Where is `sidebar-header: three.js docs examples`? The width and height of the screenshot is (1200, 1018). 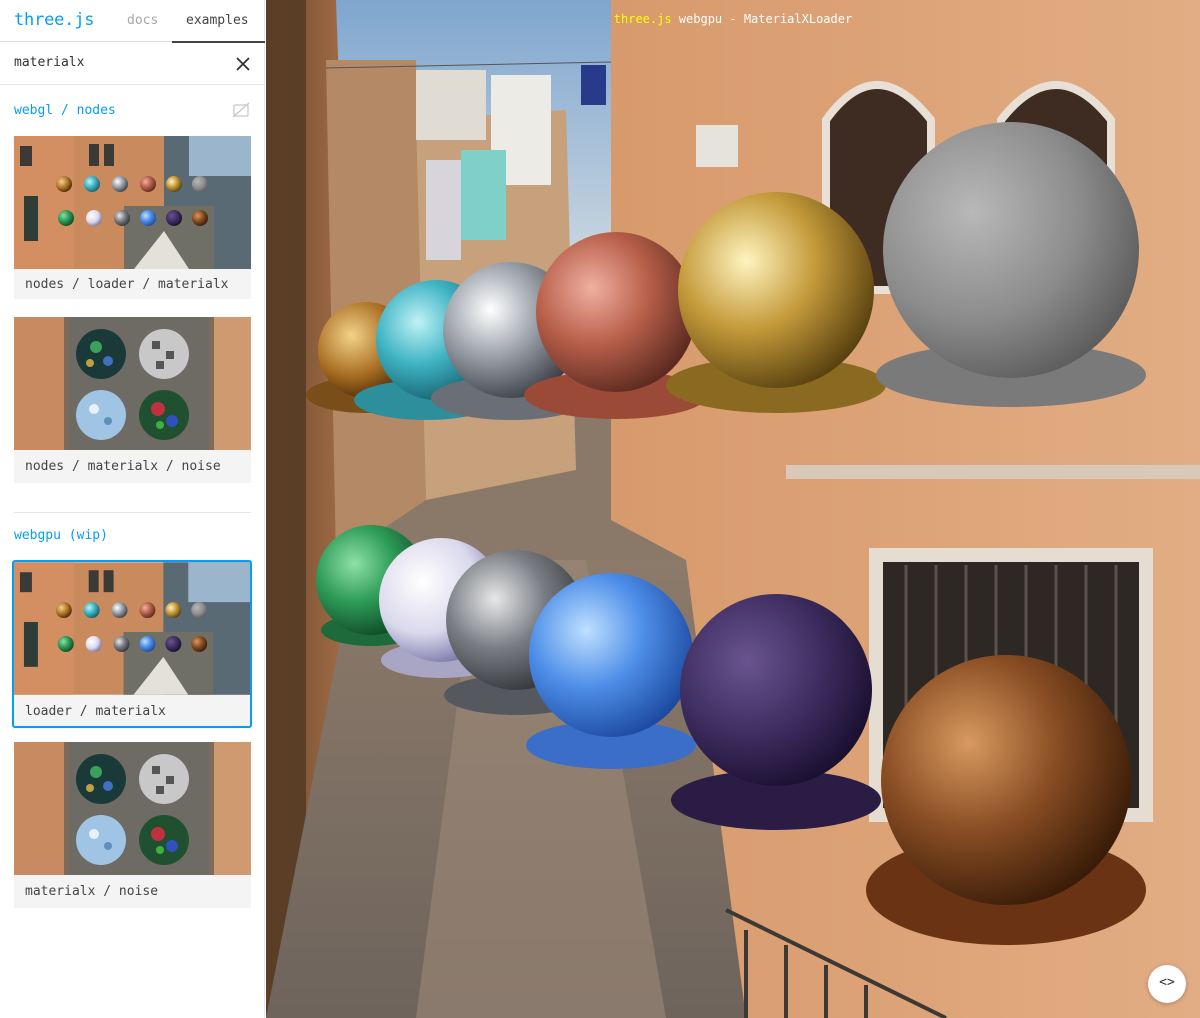 sidebar-header: three.js docs examples is located at coordinates (132, 21).